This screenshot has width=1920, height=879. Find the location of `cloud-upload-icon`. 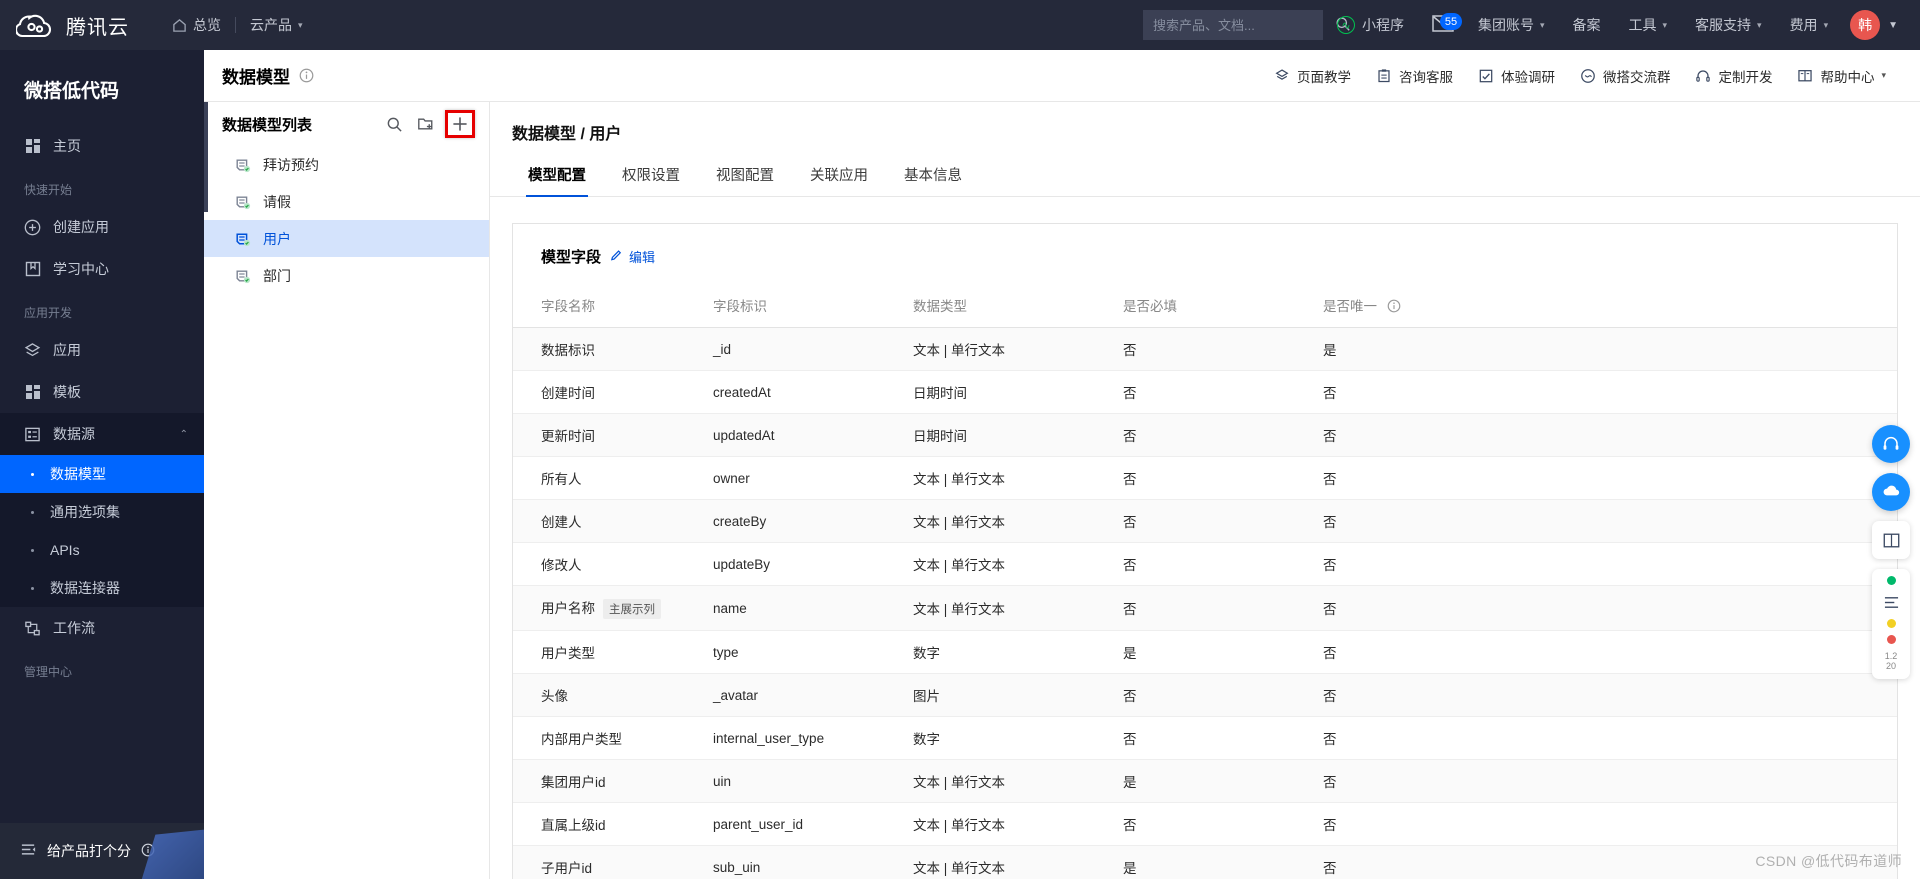

cloud-upload-icon is located at coordinates (1891, 492).